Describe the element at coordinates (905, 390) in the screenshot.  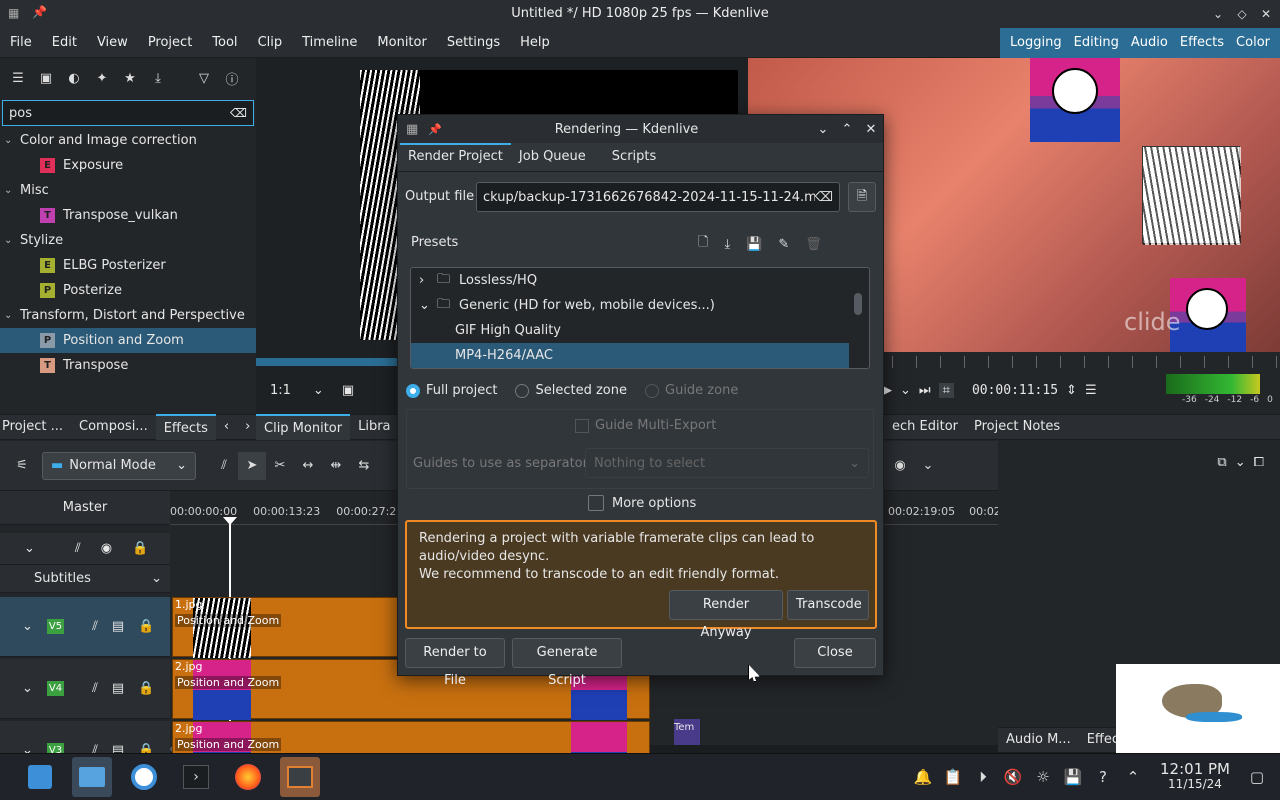
I see `play-options-icon: ⌄` at that location.